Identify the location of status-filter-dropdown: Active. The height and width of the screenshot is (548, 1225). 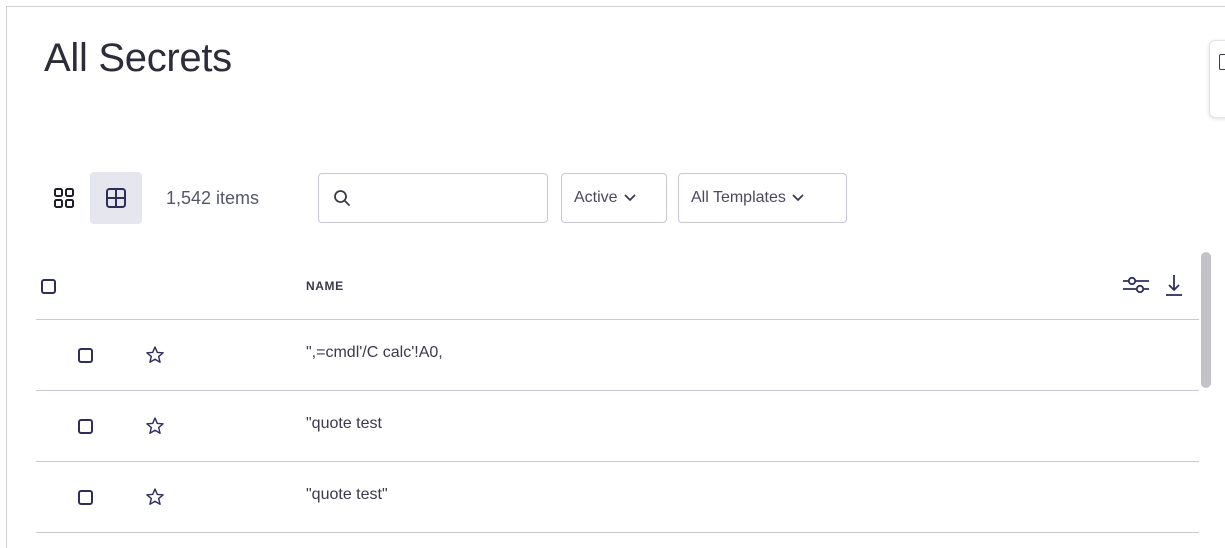
(614, 198).